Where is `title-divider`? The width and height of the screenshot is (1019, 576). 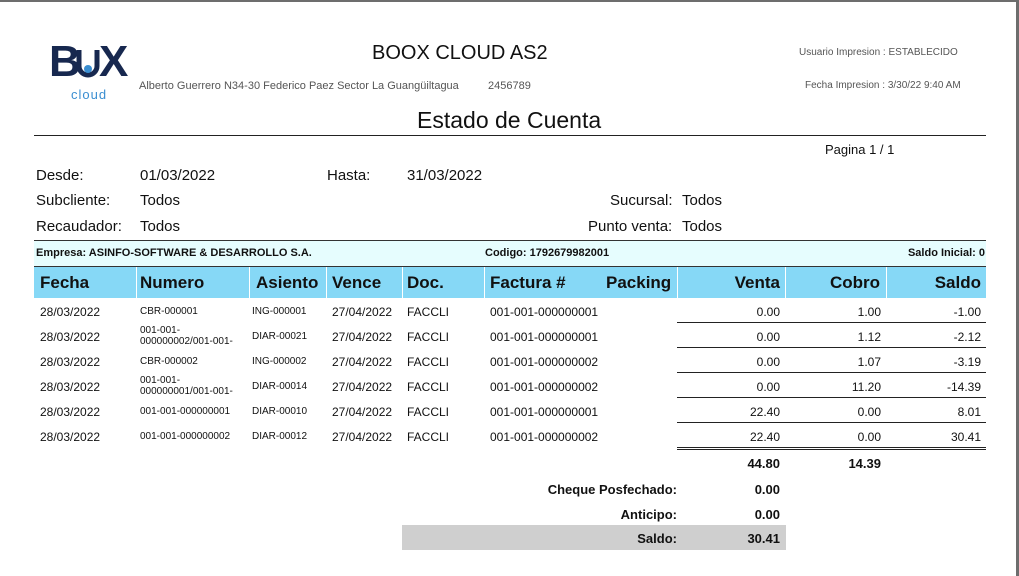
title-divider is located at coordinates (510, 135).